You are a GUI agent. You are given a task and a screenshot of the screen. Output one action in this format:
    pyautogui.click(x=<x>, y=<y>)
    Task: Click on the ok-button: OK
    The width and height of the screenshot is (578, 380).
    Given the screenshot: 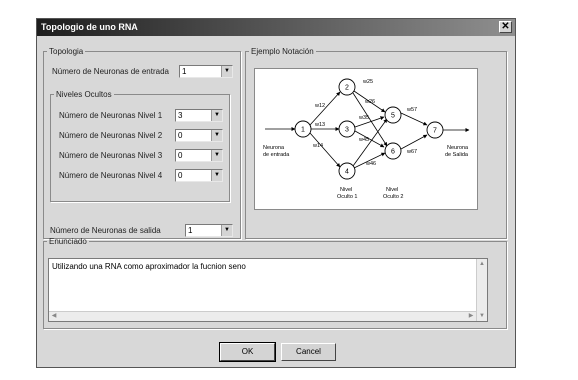 What is the action you would take?
    pyautogui.click(x=247, y=352)
    